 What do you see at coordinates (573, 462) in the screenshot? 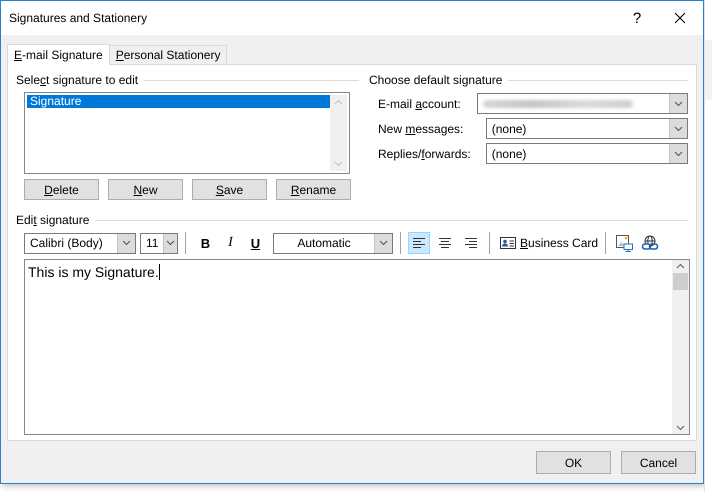
I see `dialog-button: OK` at bounding box center [573, 462].